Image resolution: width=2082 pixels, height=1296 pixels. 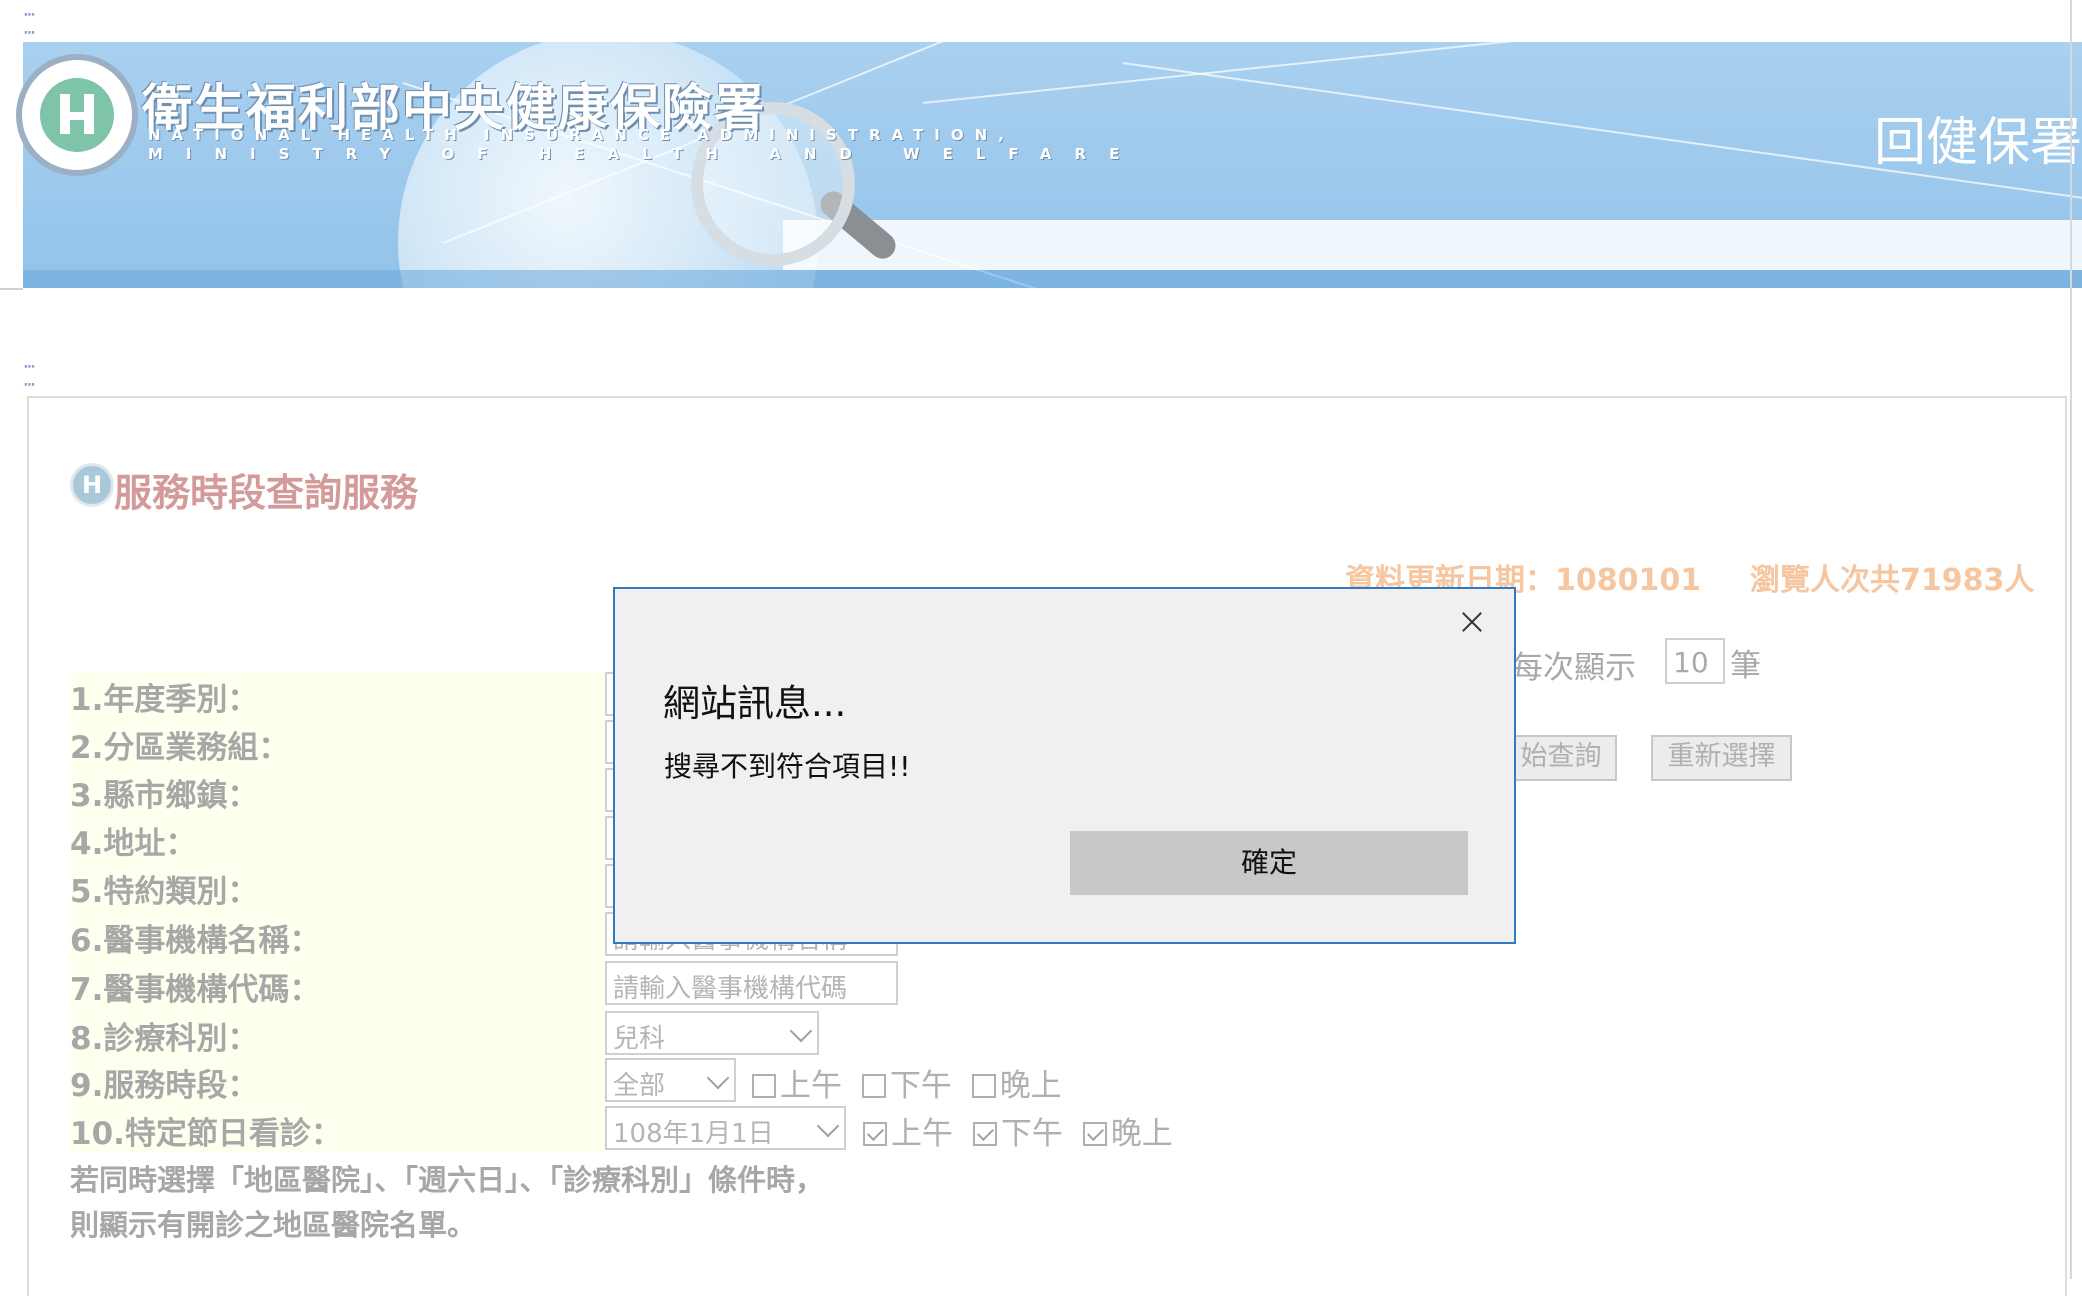 What do you see at coordinates (266, 493) in the screenshot?
I see `page-title: 服務時段查詢服務` at bounding box center [266, 493].